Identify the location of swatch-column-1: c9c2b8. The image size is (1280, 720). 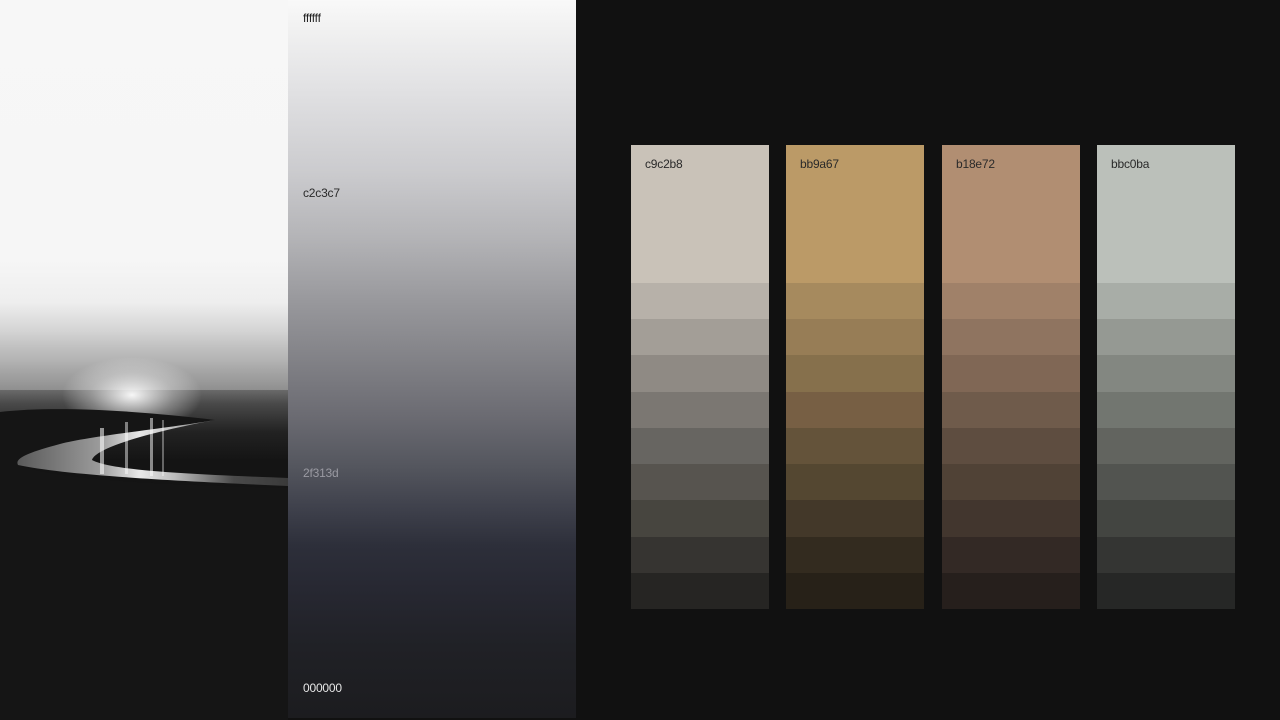
(700, 377).